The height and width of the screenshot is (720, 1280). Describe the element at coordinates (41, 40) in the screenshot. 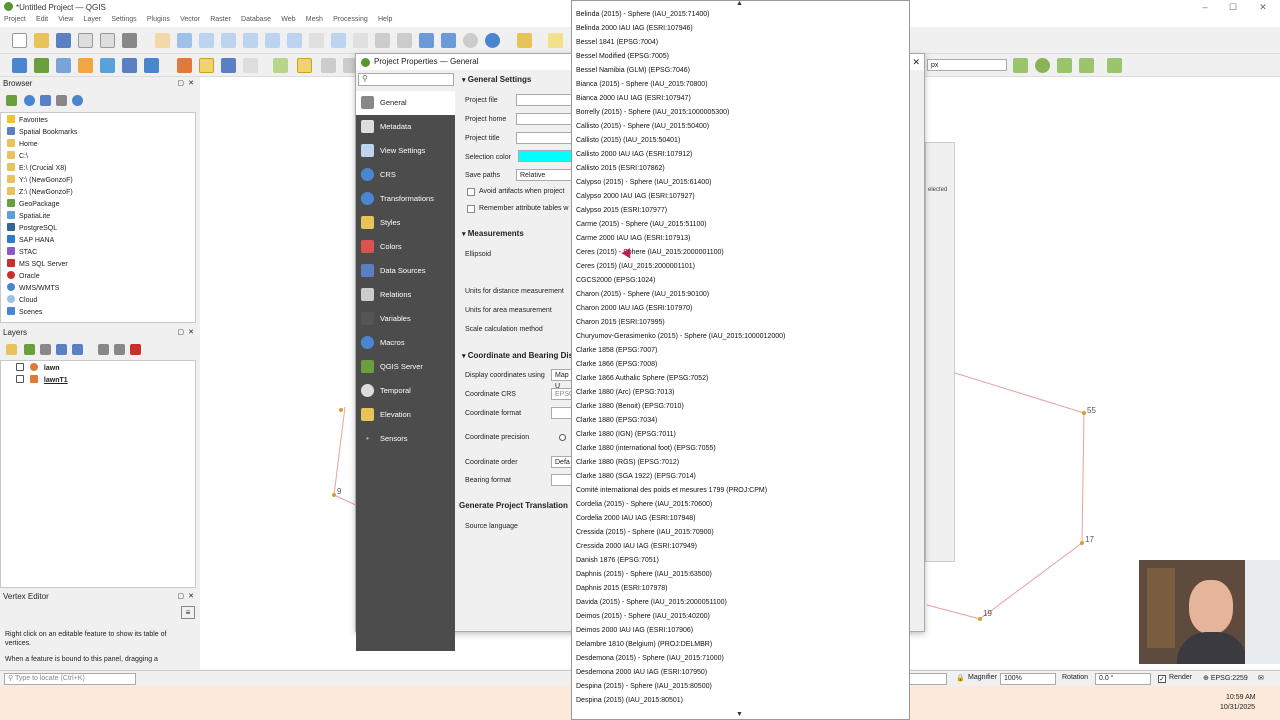

I see `open-project-icon` at that location.